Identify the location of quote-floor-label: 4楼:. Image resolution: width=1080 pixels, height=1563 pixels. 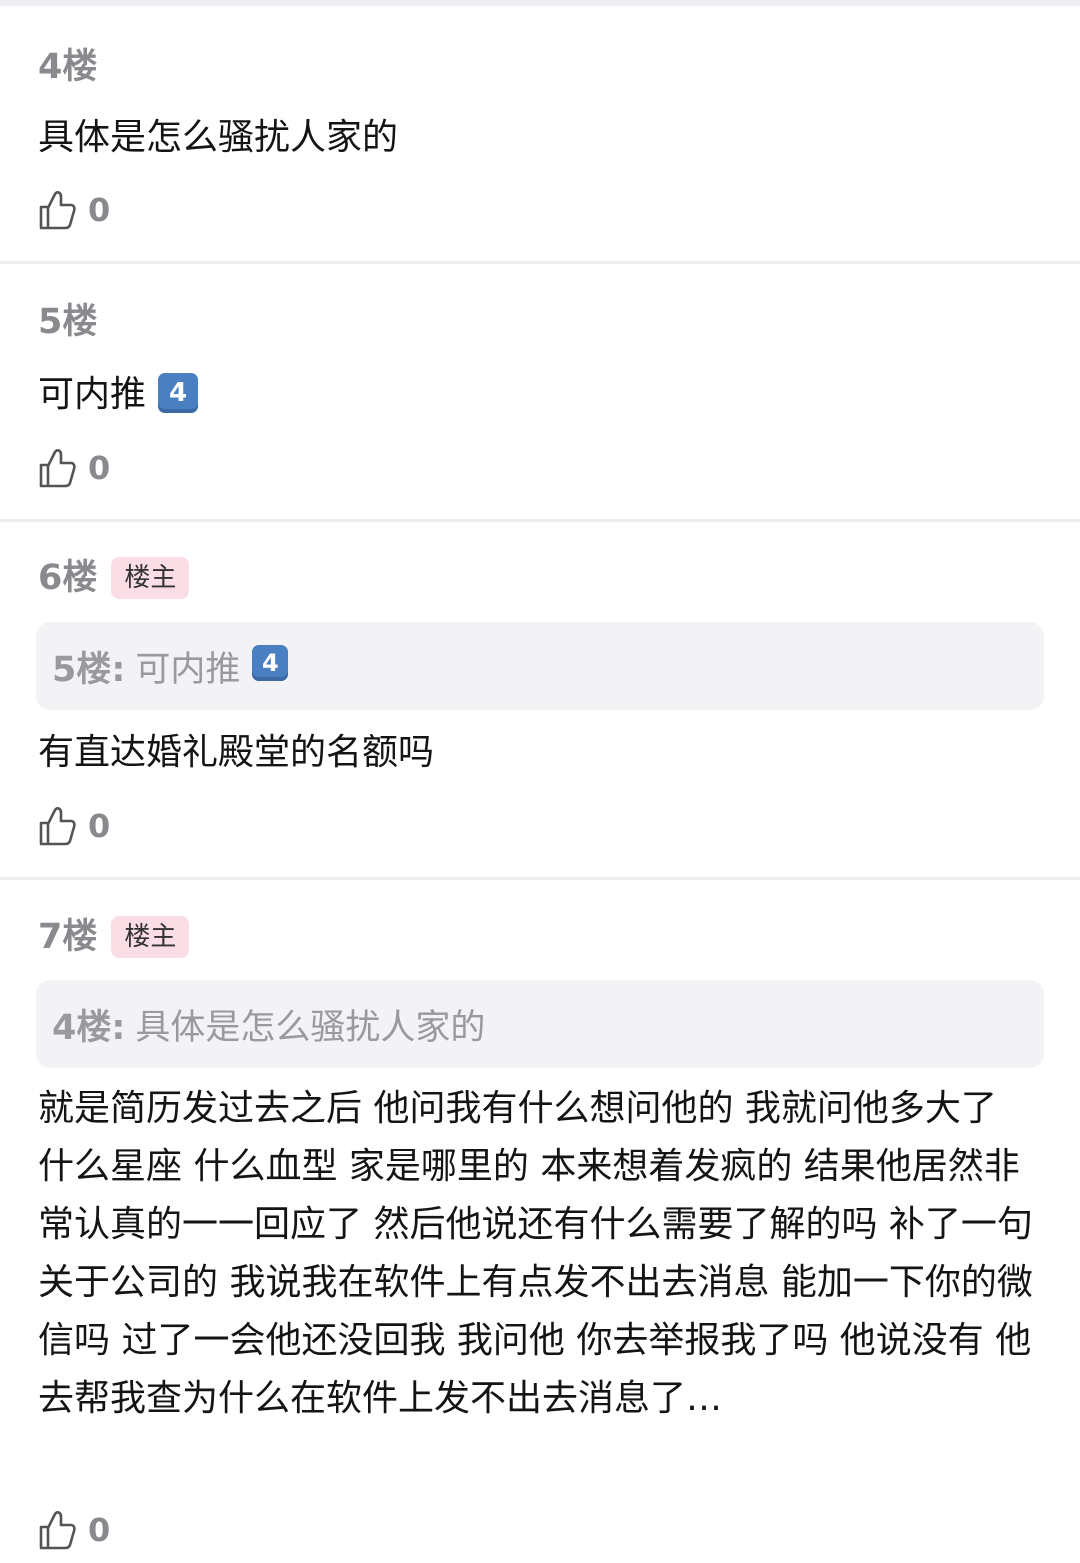
(89, 1027).